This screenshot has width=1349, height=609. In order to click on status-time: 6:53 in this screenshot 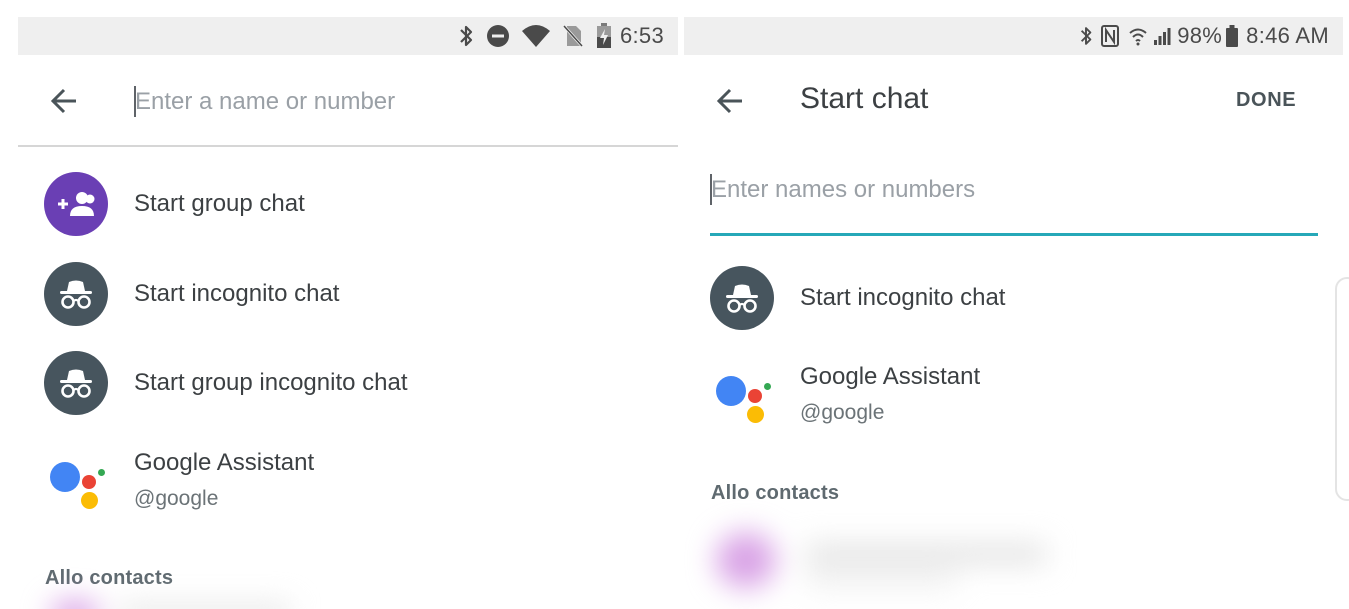, I will do `click(641, 35)`.